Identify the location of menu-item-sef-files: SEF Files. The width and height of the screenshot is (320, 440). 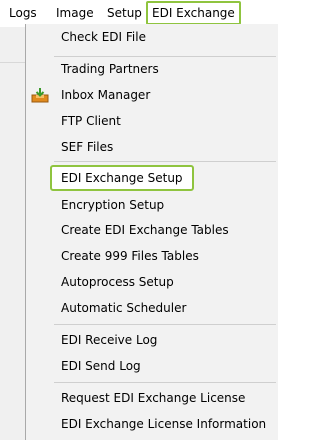
(152, 147).